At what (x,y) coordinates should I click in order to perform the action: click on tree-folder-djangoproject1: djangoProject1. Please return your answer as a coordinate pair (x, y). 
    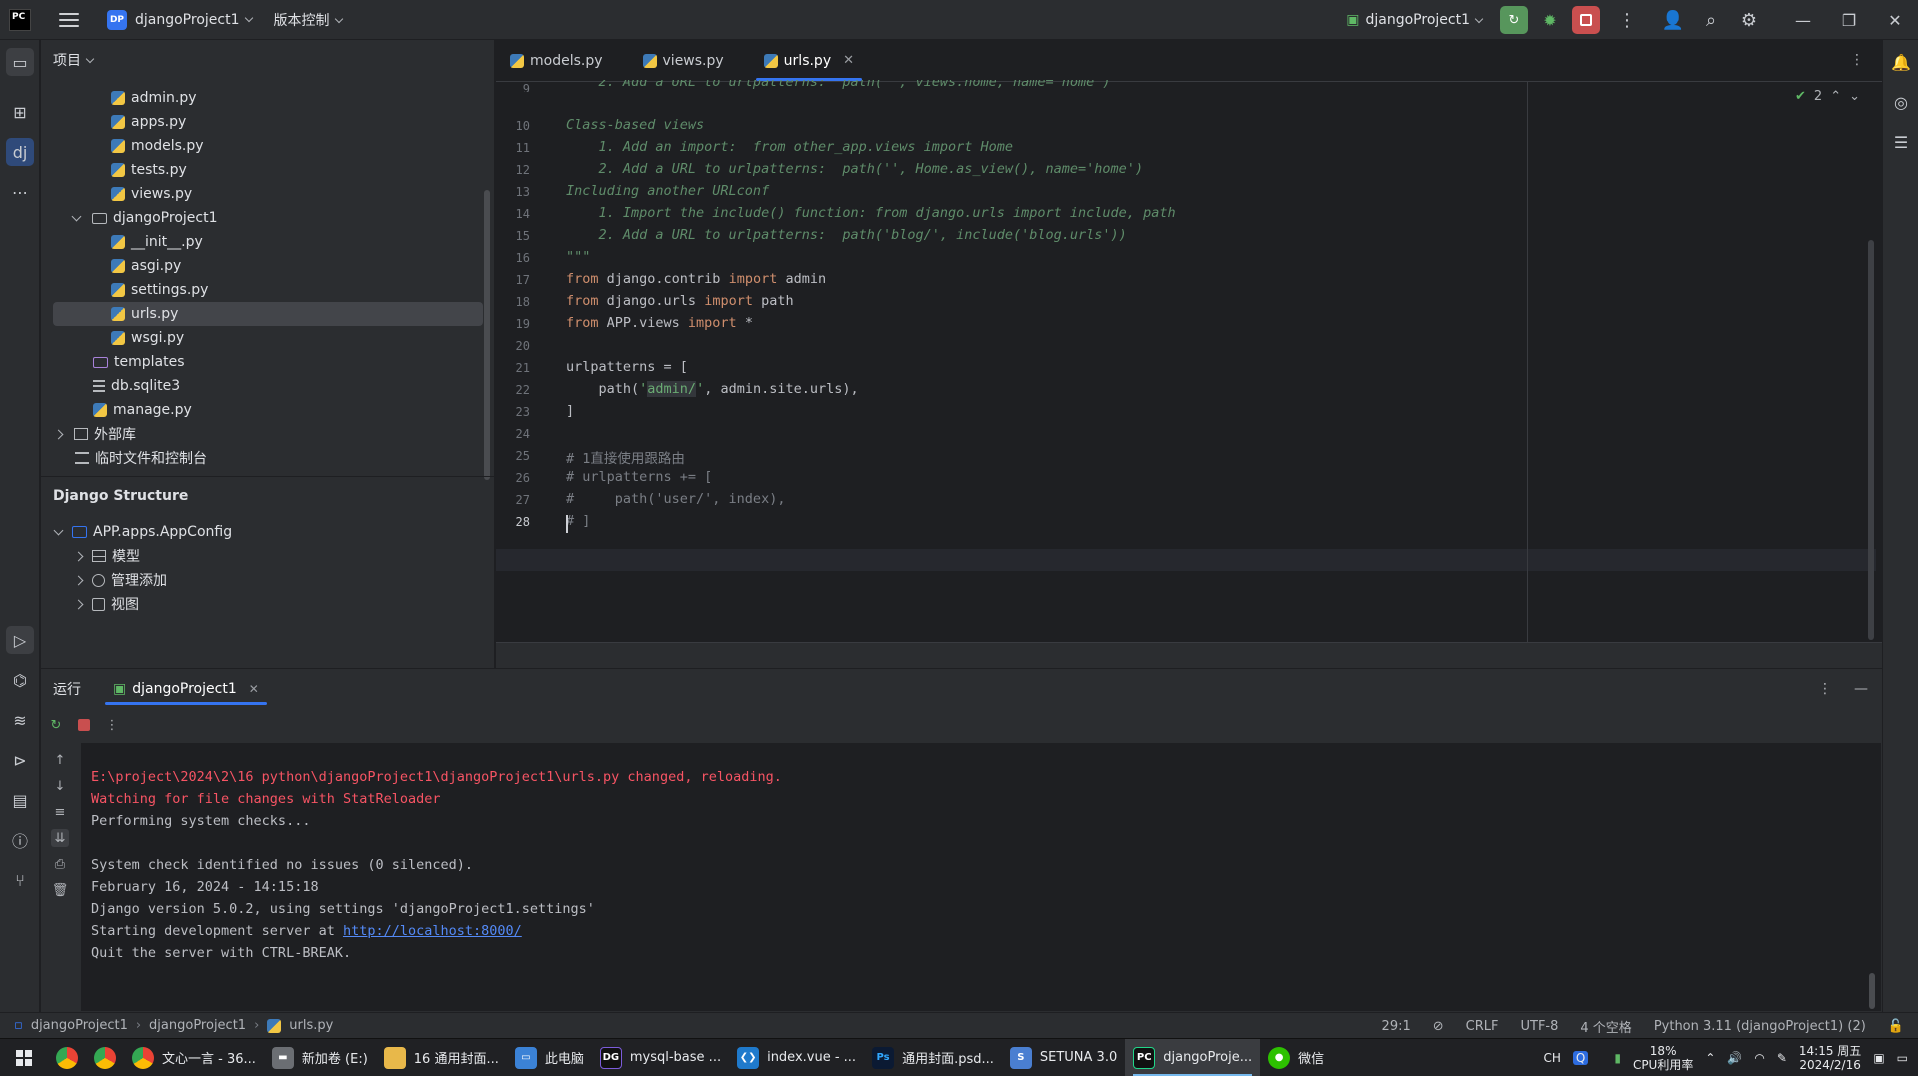
    Looking at the image, I should click on (144, 218).